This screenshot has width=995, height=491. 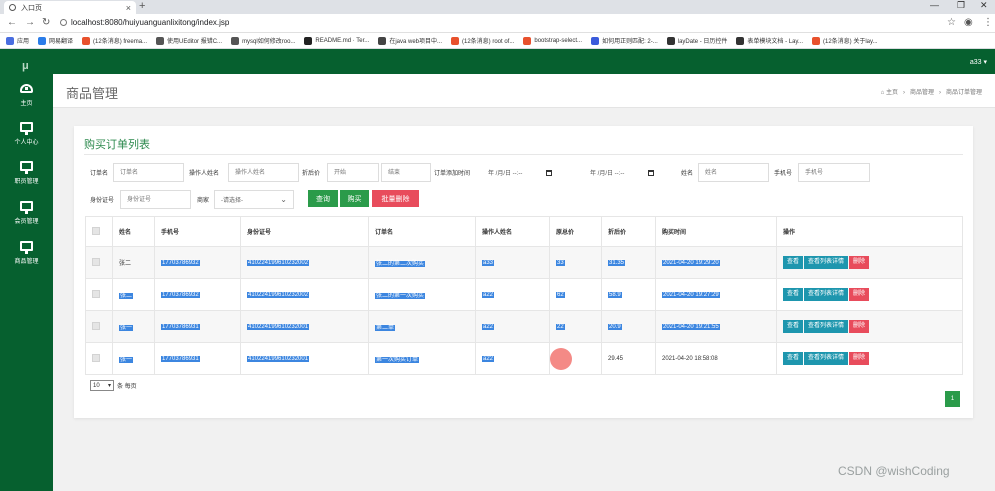 What do you see at coordinates (26, 253) in the screenshot?
I see `sidebar-item-goods: 商品管理` at bounding box center [26, 253].